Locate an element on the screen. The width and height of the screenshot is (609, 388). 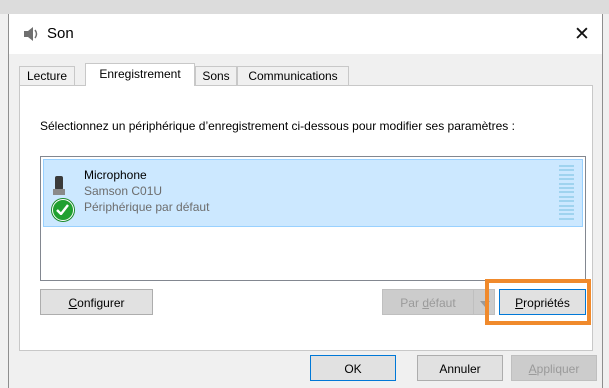
configure-button: Configurer is located at coordinates (96, 302).